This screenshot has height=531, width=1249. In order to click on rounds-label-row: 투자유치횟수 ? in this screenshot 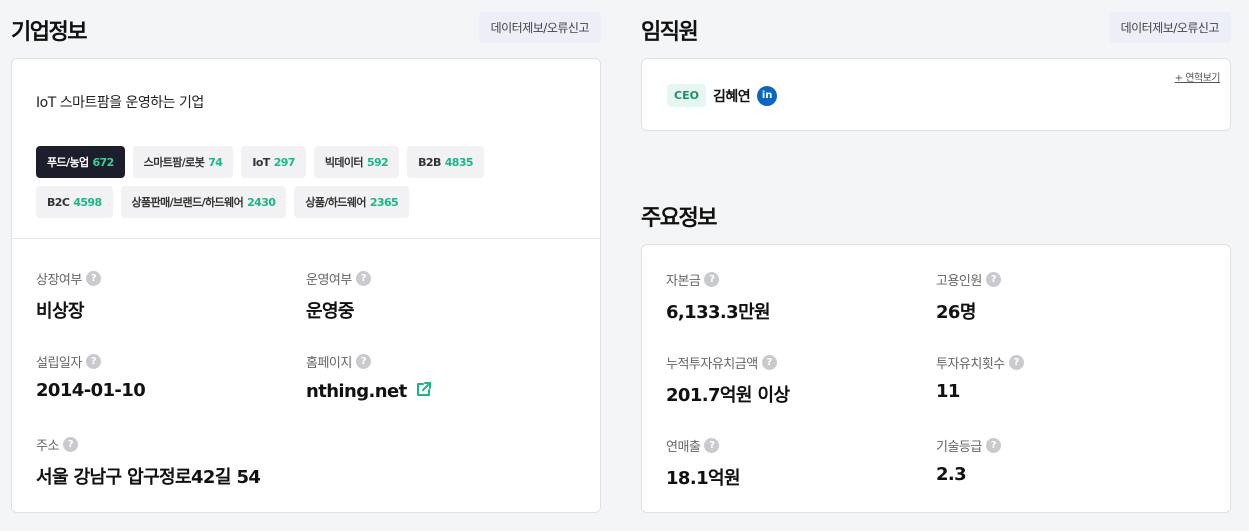, I will do `click(1071, 362)`.